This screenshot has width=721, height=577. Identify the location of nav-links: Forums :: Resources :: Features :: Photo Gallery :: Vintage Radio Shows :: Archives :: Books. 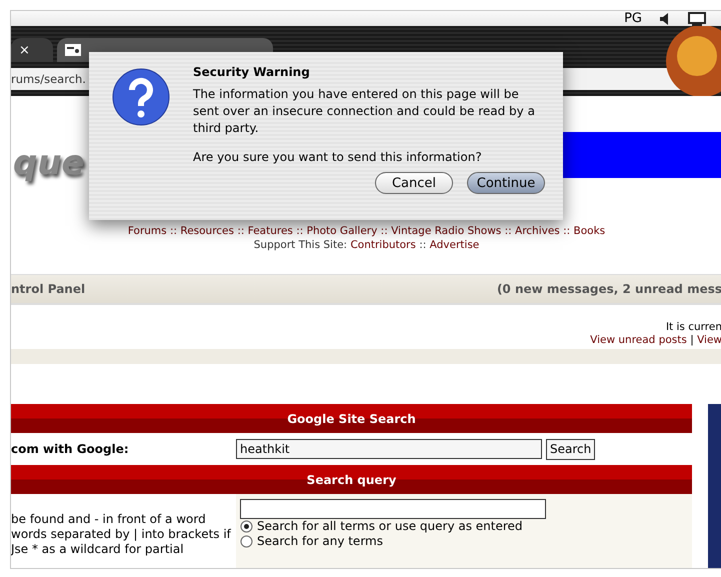
(367, 231).